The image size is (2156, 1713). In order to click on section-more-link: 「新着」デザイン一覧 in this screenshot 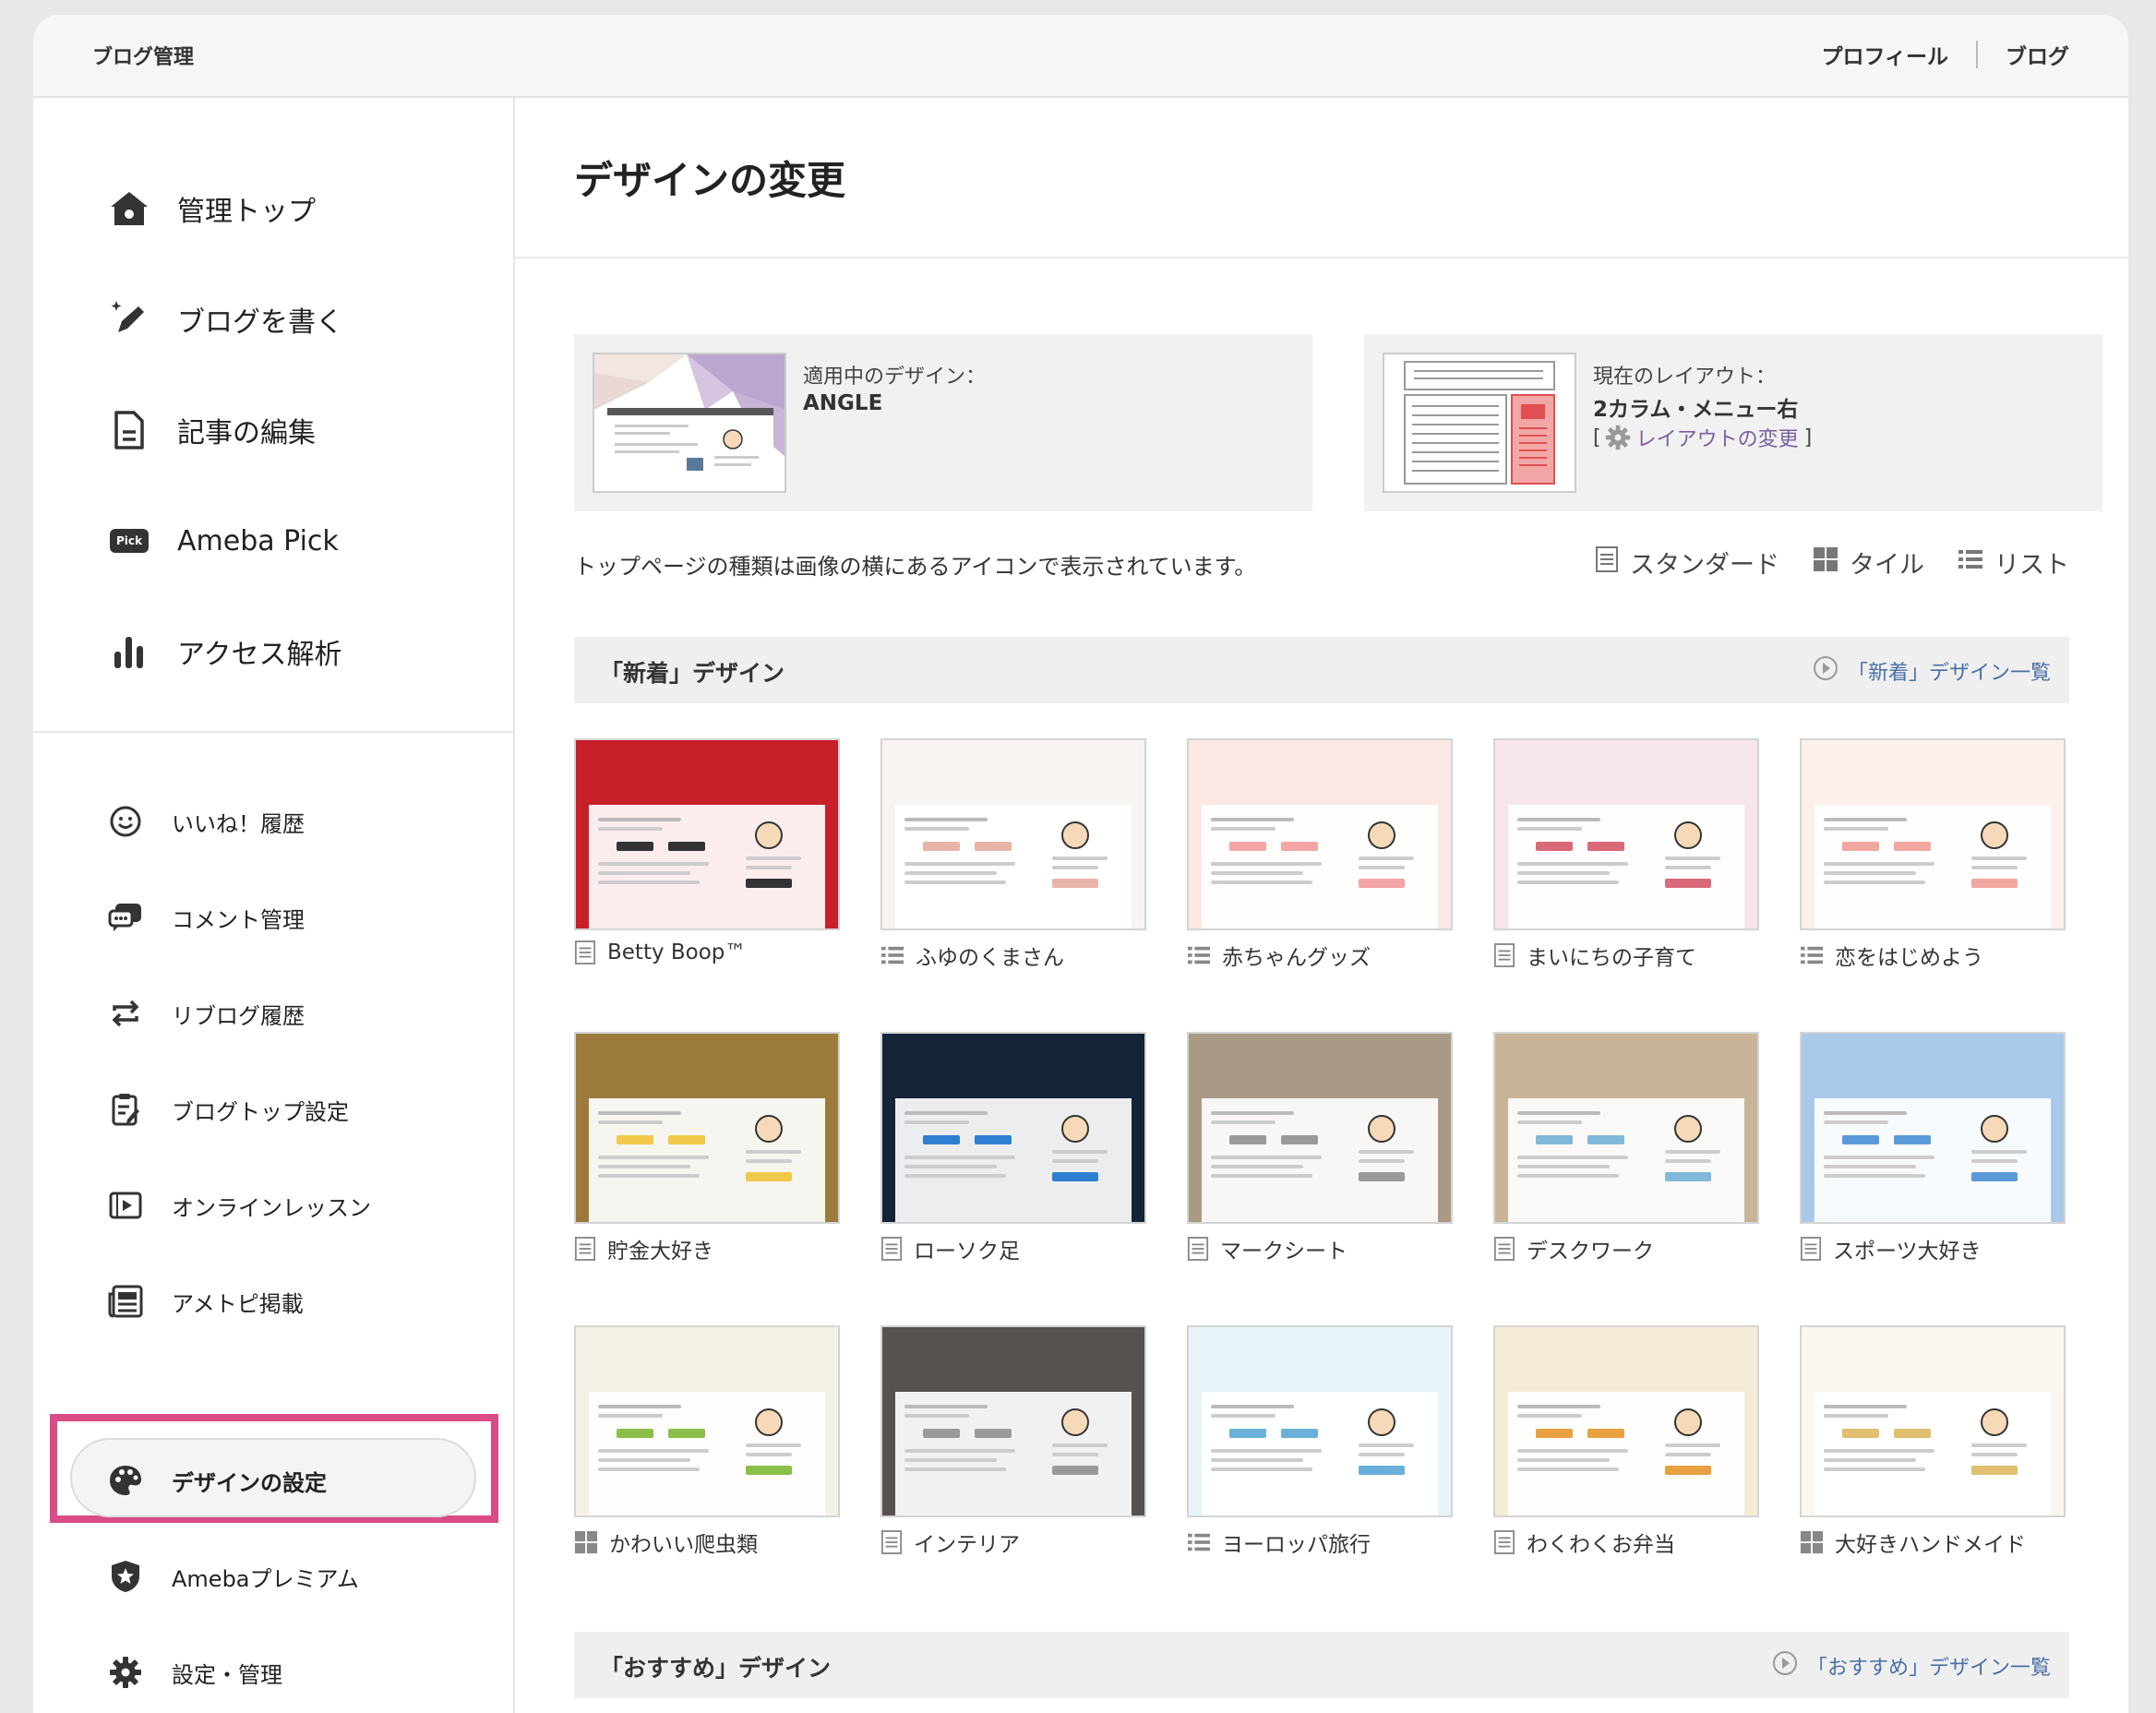, I will do `click(1932, 671)`.